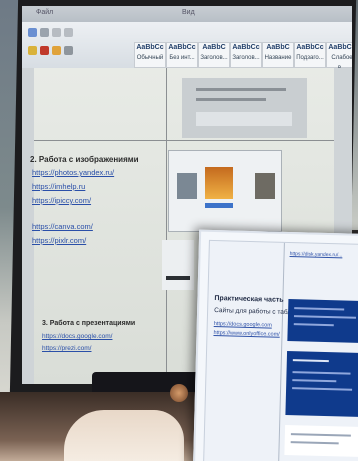 Image resolution: width=358 pixels, height=461 pixels. What do you see at coordinates (59, 240) in the screenshot?
I see `doc-link: https://pixlr.com/` at bounding box center [59, 240].